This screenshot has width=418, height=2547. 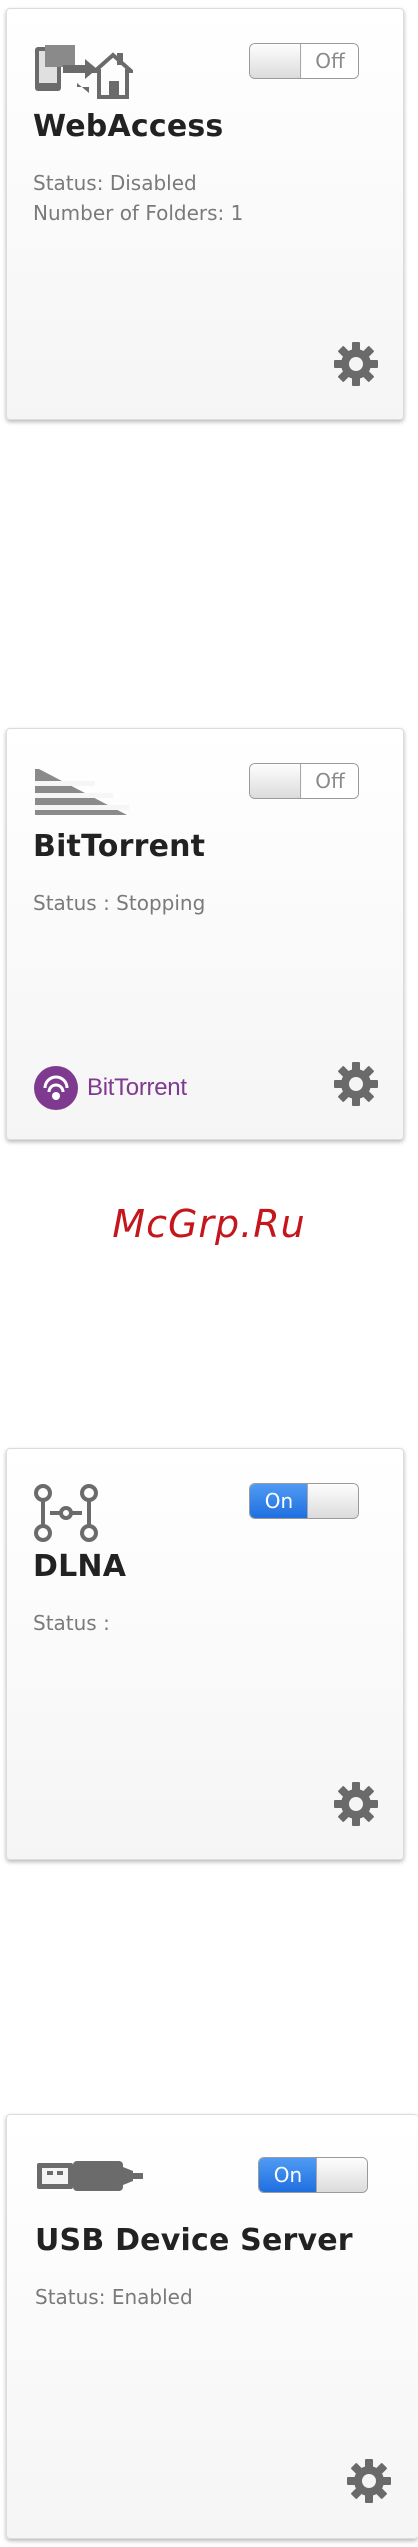 I want to click on status-text: Status : Stopping, so click(x=119, y=903).